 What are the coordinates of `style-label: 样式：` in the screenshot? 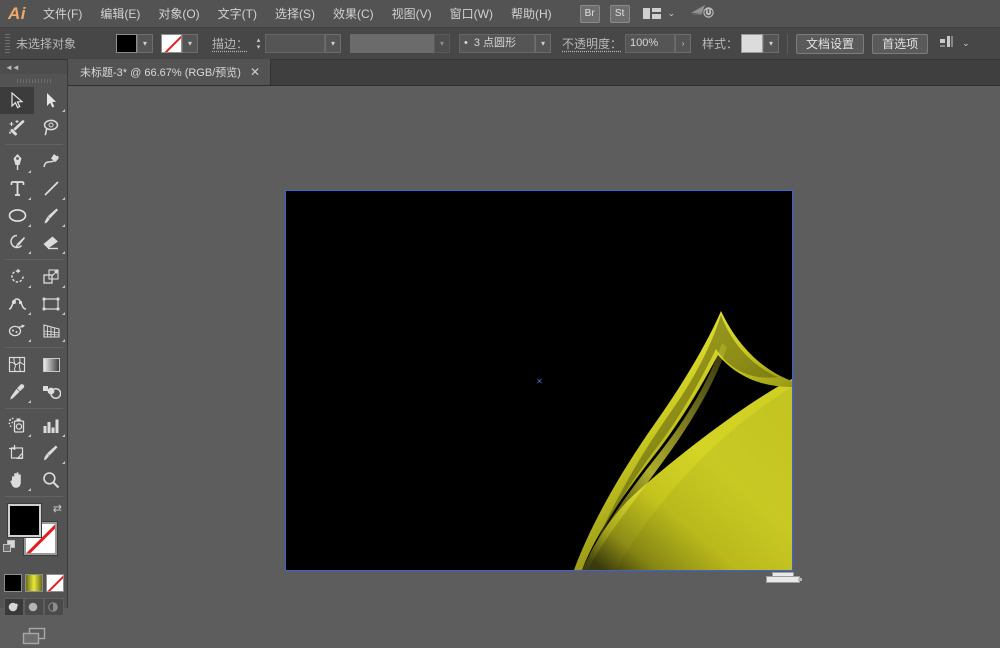 It's located at (720, 44).